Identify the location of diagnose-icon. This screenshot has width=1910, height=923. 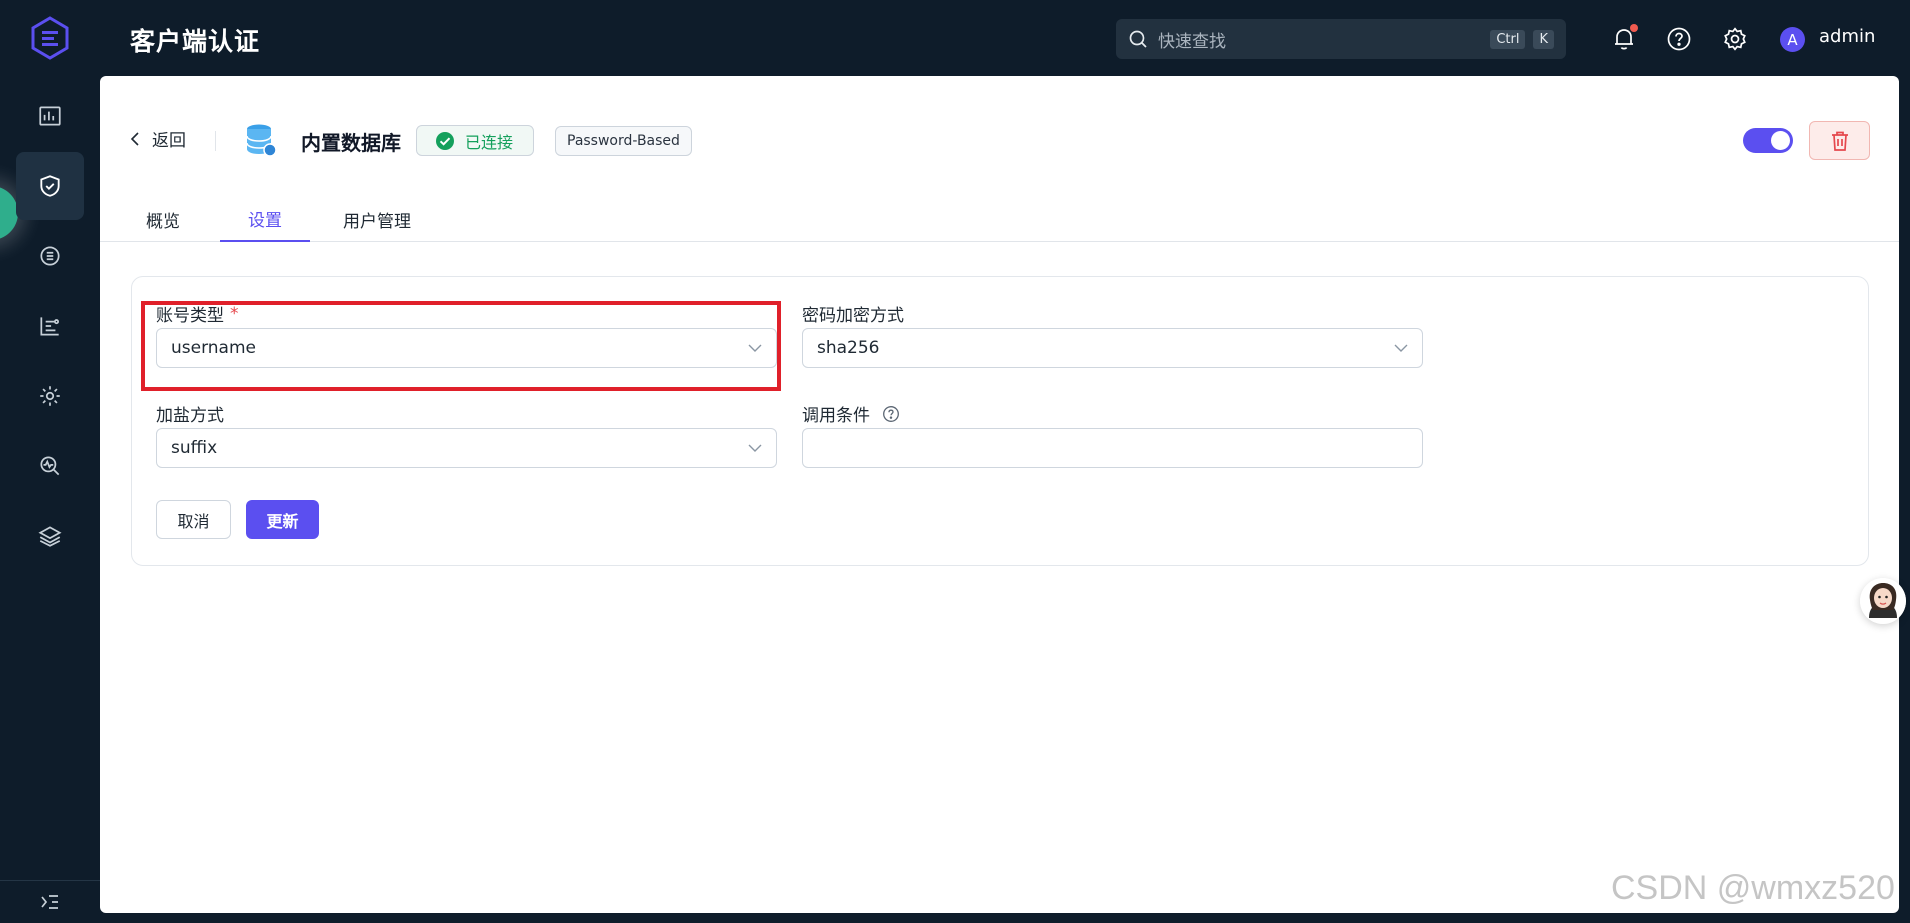
(50, 466).